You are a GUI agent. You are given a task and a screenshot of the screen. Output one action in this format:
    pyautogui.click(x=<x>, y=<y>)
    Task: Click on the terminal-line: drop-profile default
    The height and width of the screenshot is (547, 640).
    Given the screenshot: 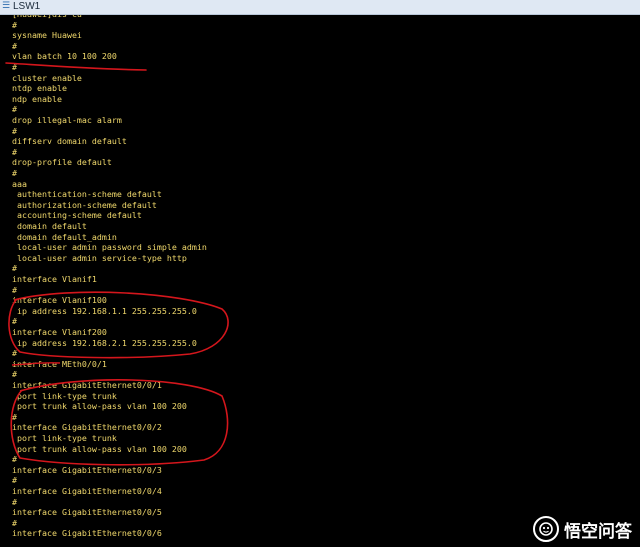 What is the action you would take?
    pyautogui.click(x=62, y=162)
    